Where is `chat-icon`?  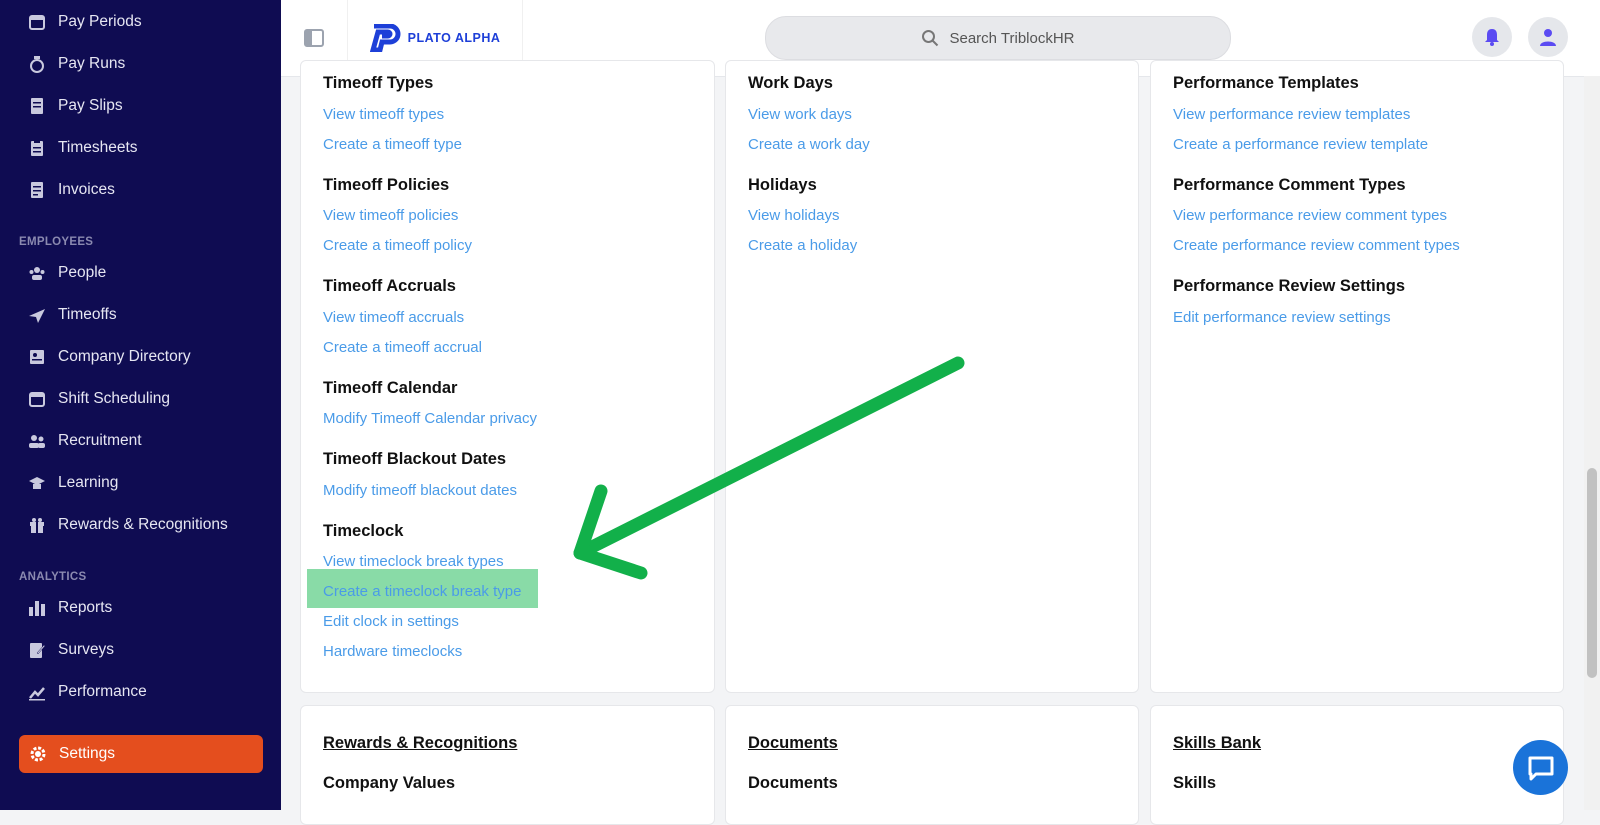 chat-icon is located at coordinates (1540, 768).